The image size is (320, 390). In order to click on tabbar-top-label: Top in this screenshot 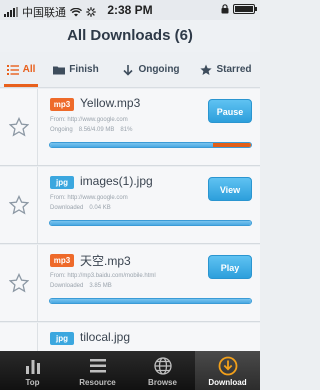, I will do `click(32, 382)`.